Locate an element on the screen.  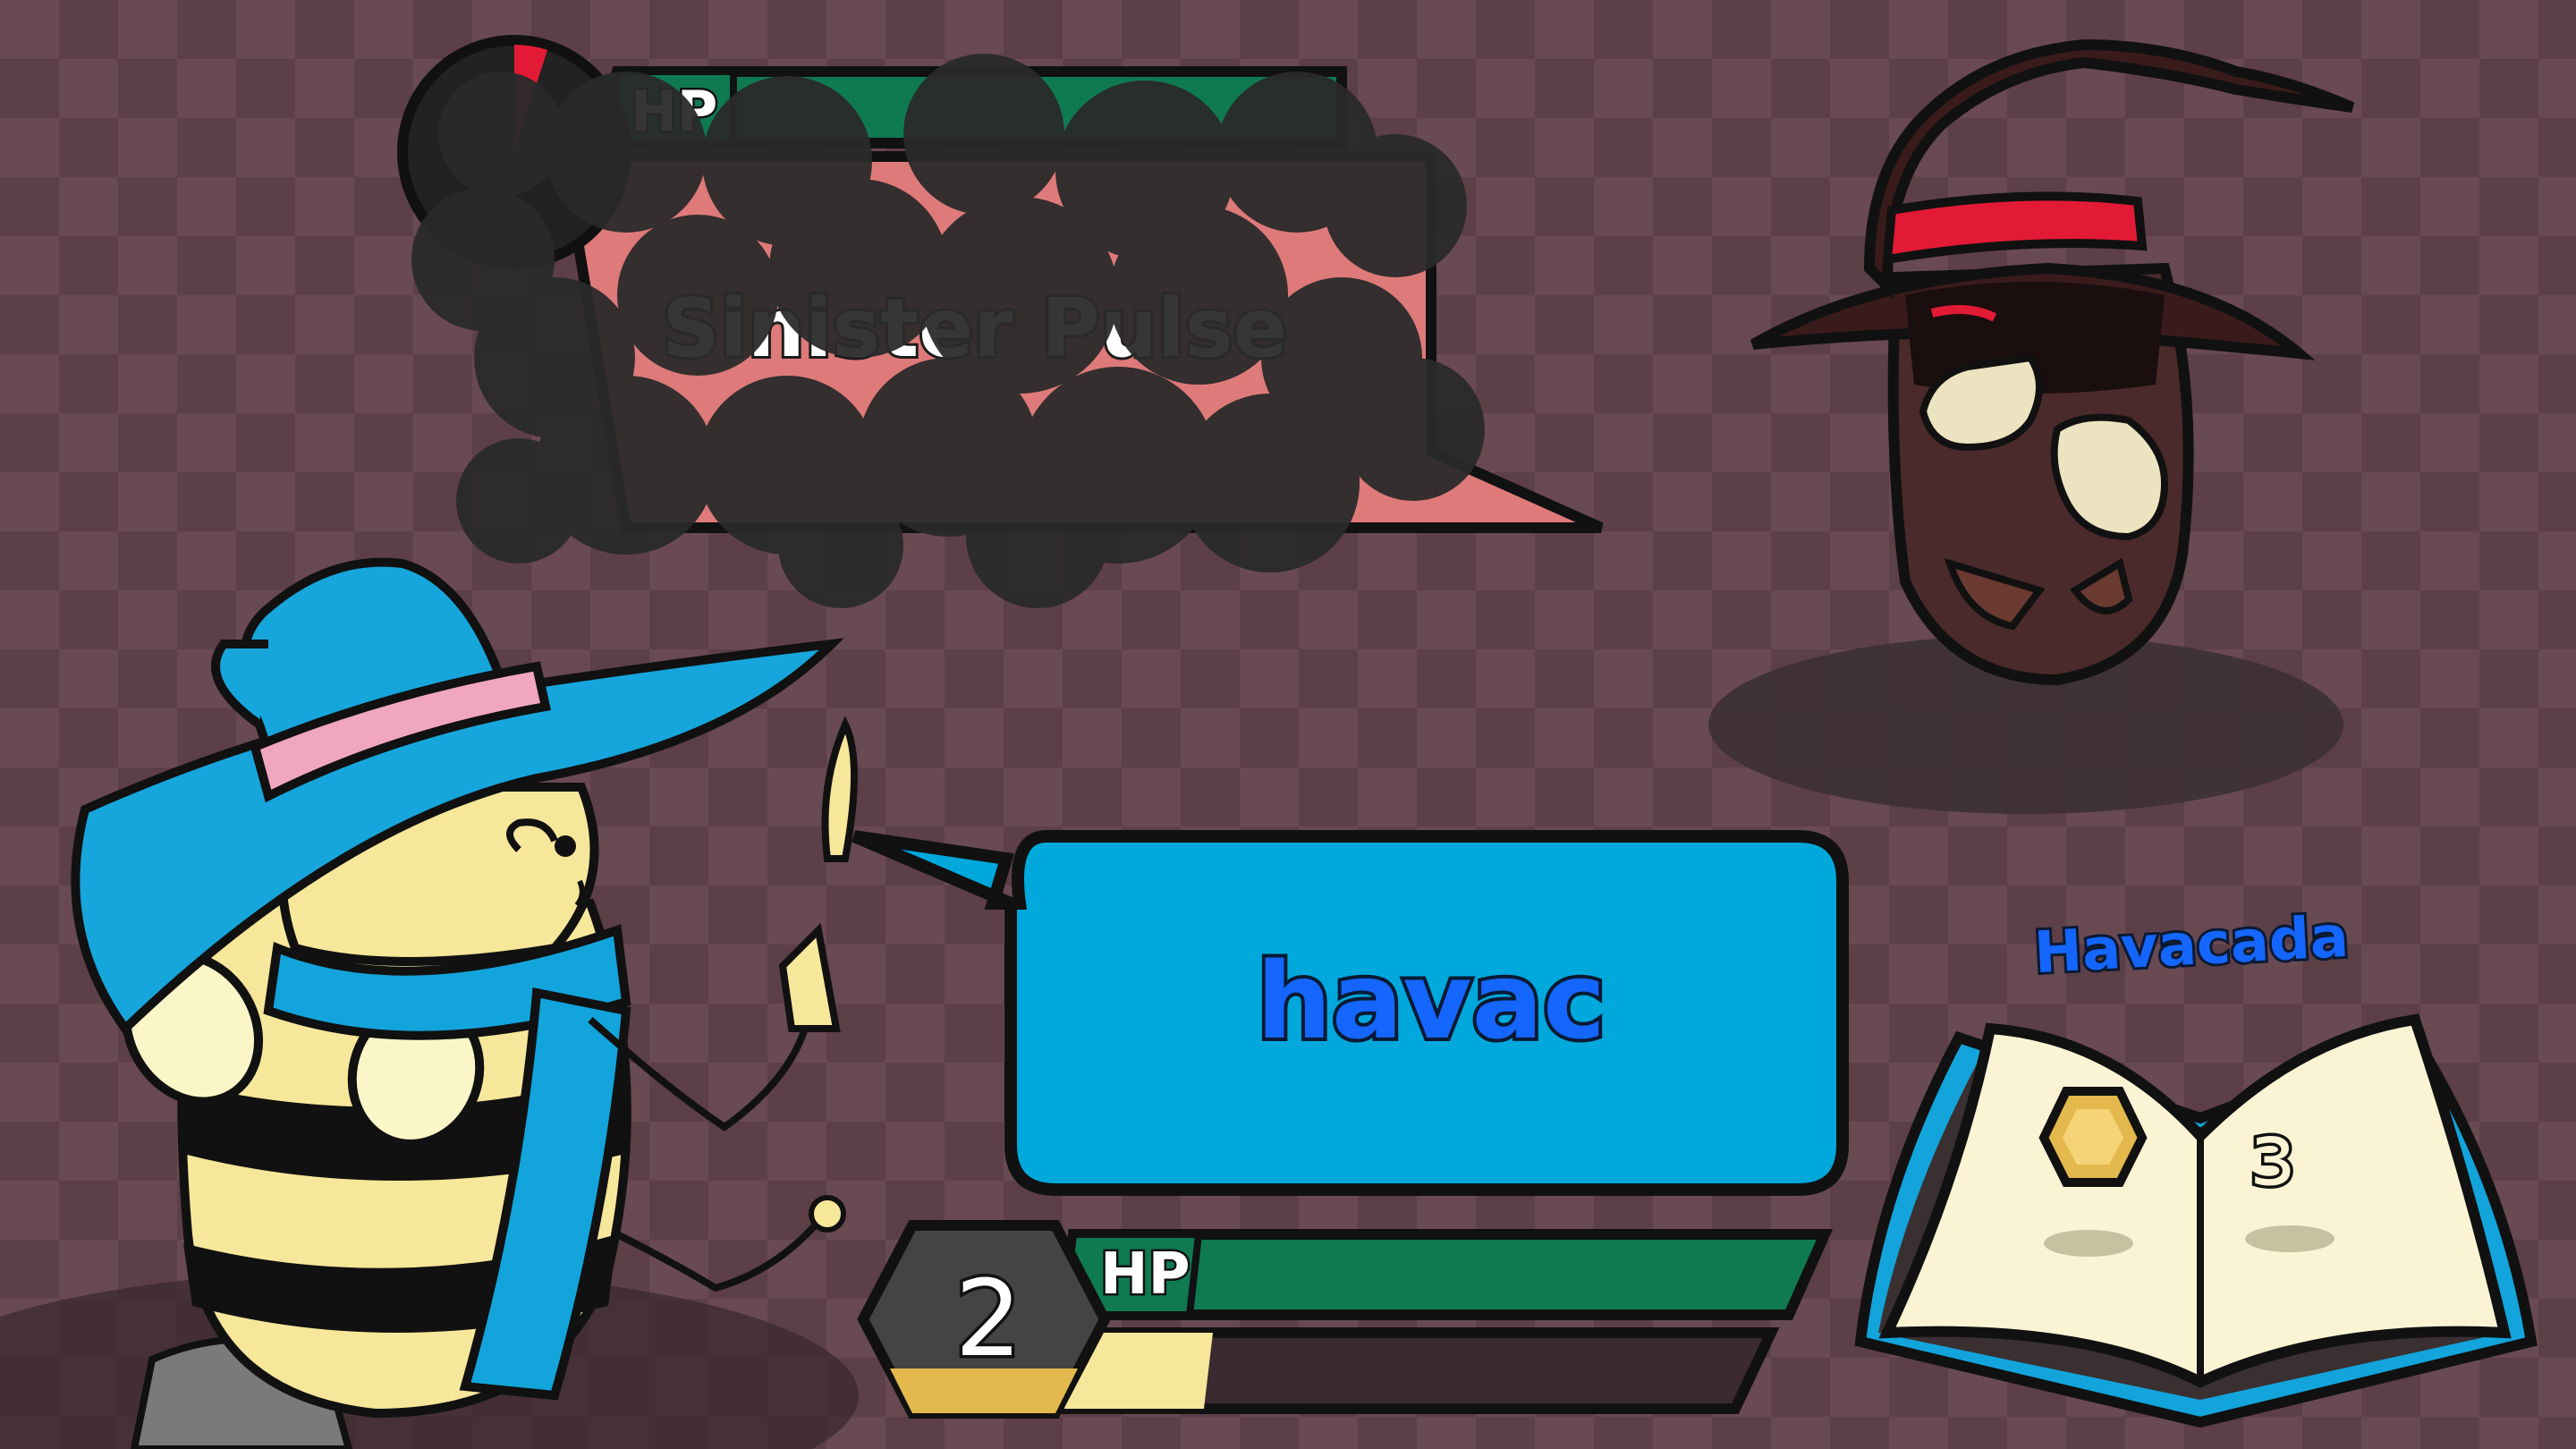
honeycomb-icon is located at coordinates (2093, 1137).